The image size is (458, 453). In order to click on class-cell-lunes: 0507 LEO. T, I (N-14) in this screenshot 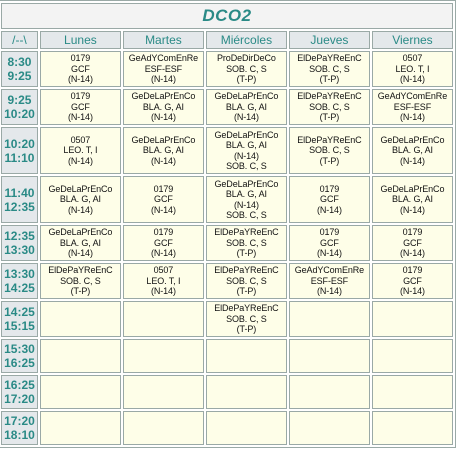, I will do `click(80, 150)`.